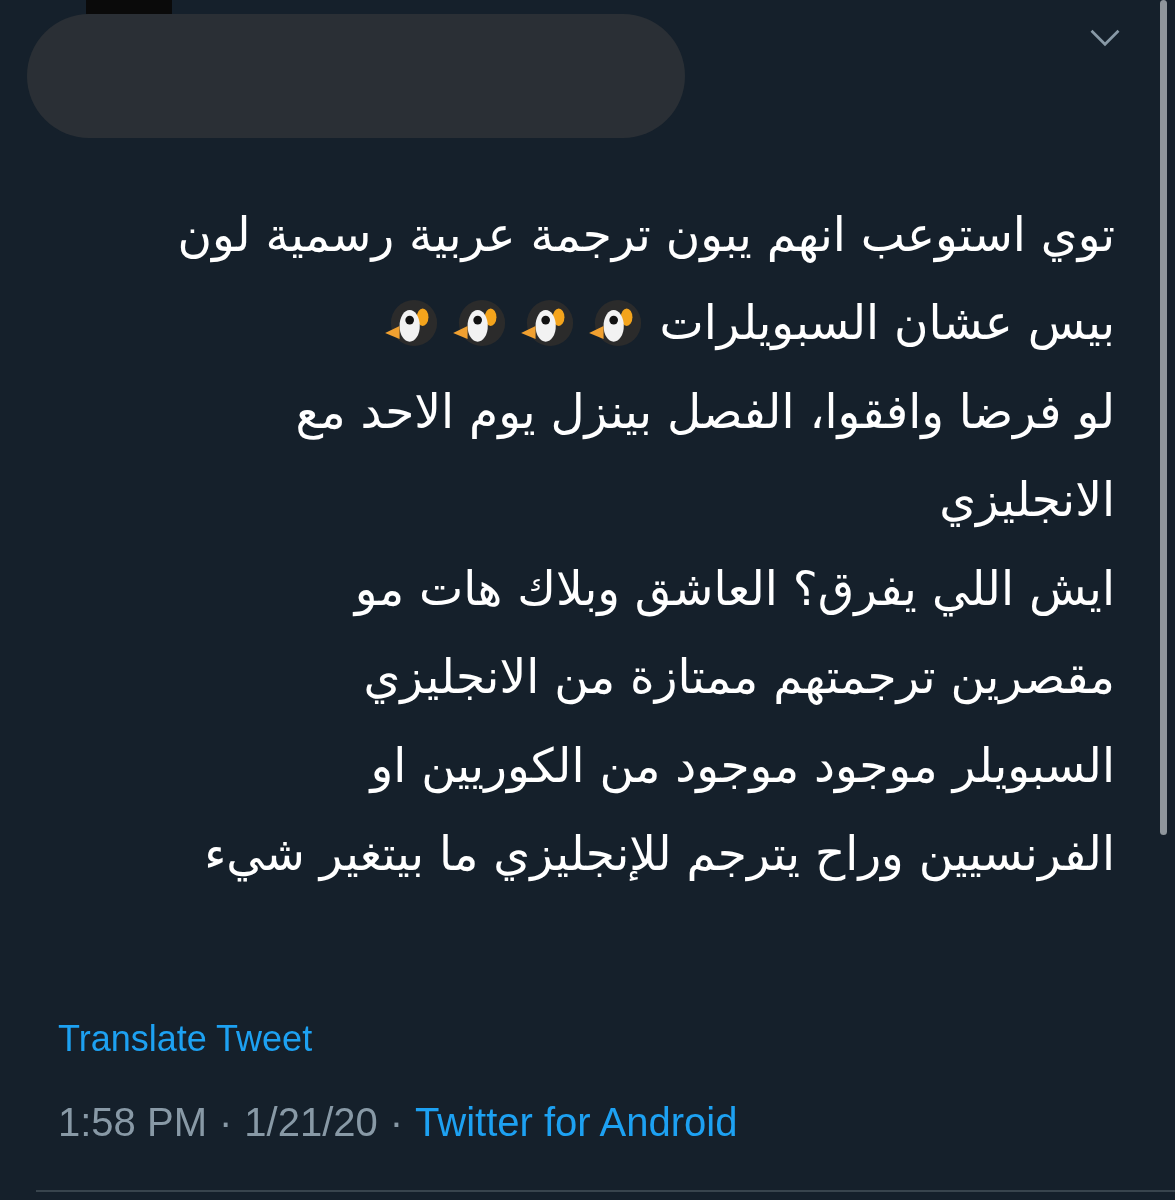  I want to click on source-link: Twitter for Android, so click(576, 1122).